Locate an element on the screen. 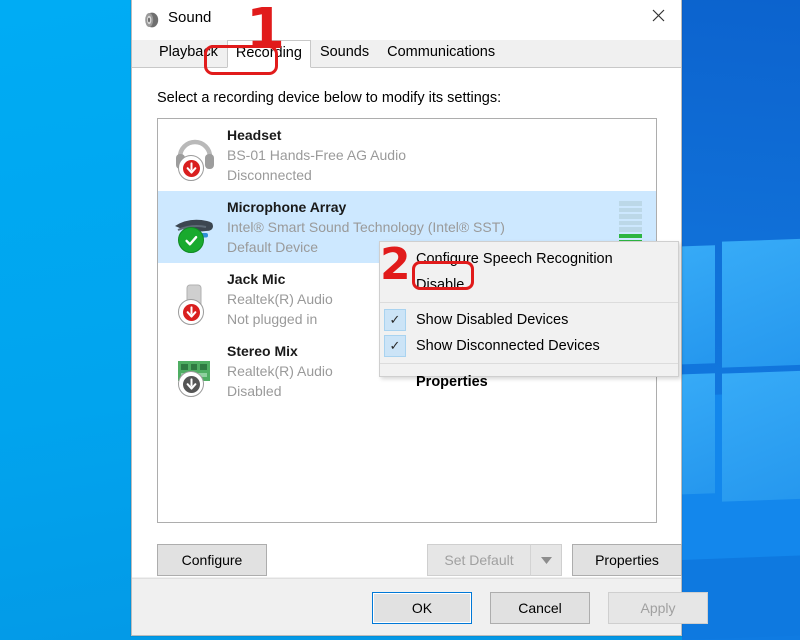 This screenshot has height=640, width=800. menu-item-label: Show Disconnected Devices is located at coordinates (508, 346).